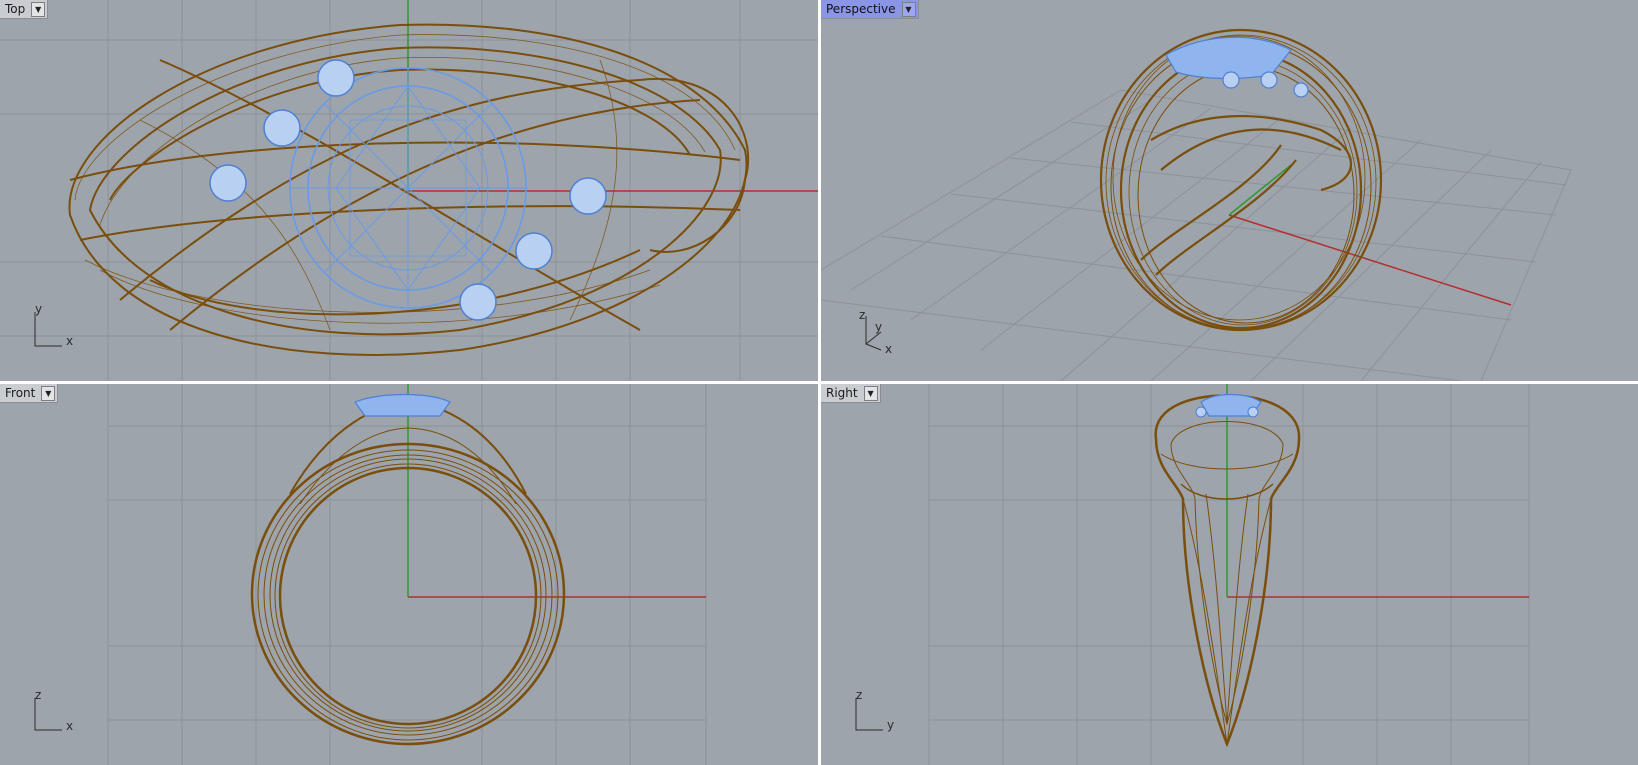 The width and height of the screenshot is (1638, 765). I want to click on stone-top-front, so click(402, 405).